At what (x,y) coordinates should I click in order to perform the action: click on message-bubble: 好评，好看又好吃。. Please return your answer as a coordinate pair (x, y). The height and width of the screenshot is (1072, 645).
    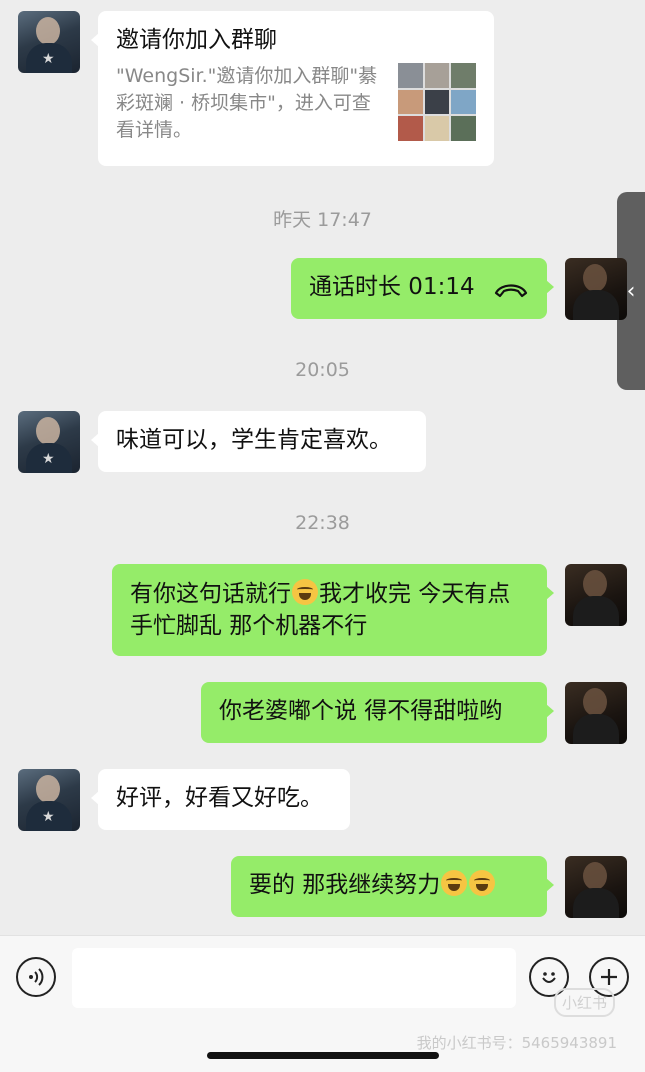
    Looking at the image, I should click on (220, 799).